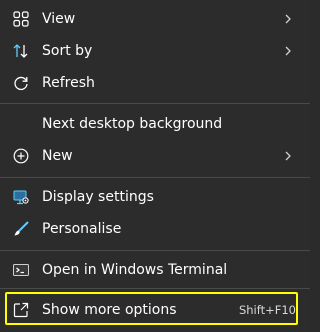 The image size is (320, 332). What do you see at coordinates (151, 308) in the screenshot?
I see `highlight-box` at bounding box center [151, 308].